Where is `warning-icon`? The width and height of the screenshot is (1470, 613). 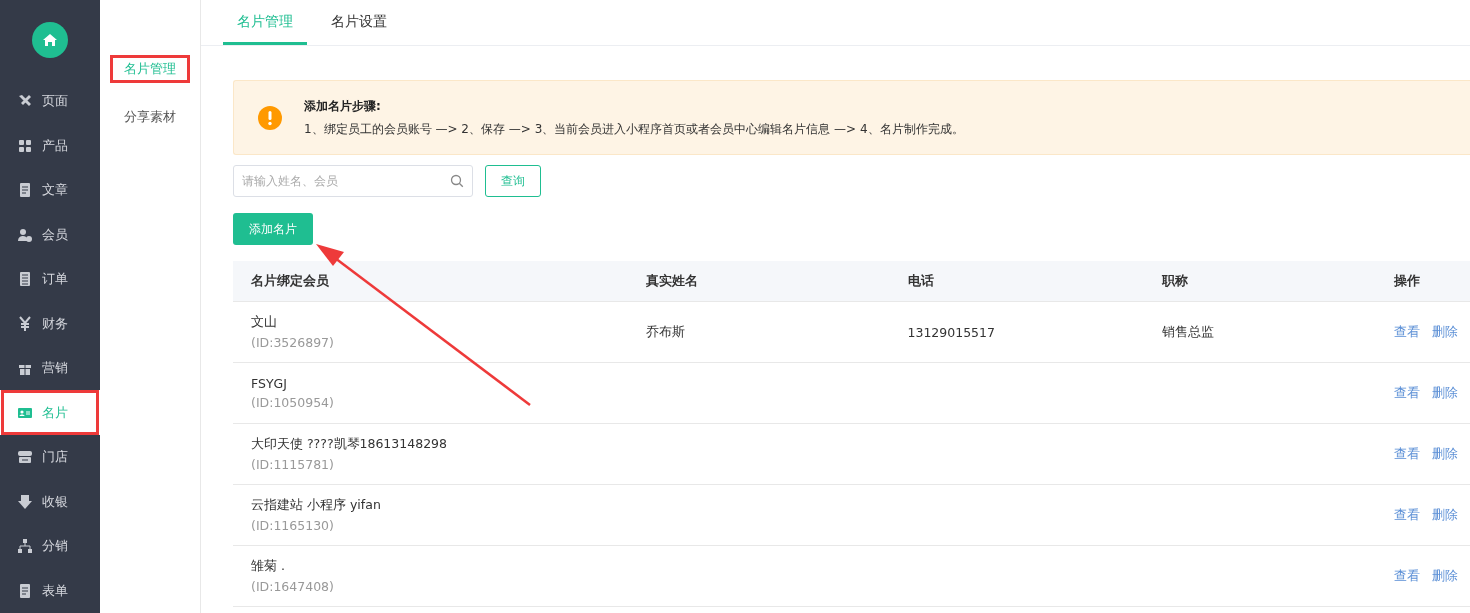 warning-icon is located at coordinates (270, 117).